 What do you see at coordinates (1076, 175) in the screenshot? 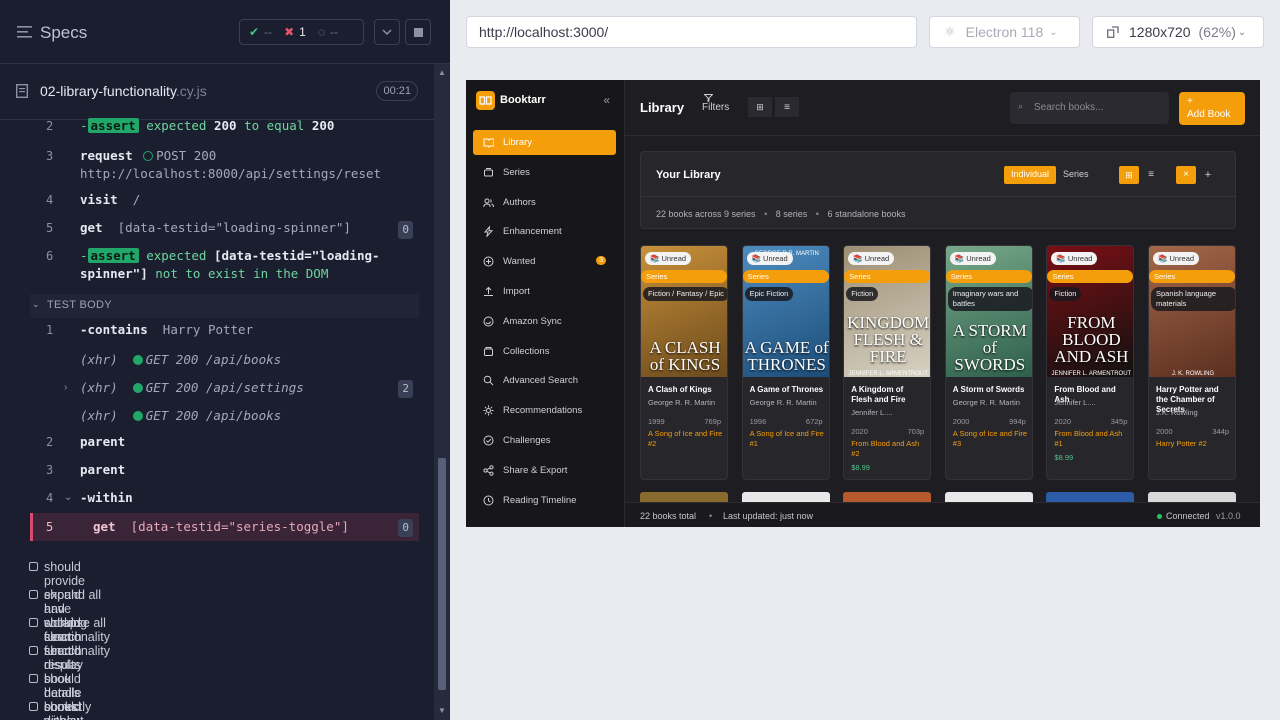
I see `series-toggle: Series` at bounding box center [1076, 175].